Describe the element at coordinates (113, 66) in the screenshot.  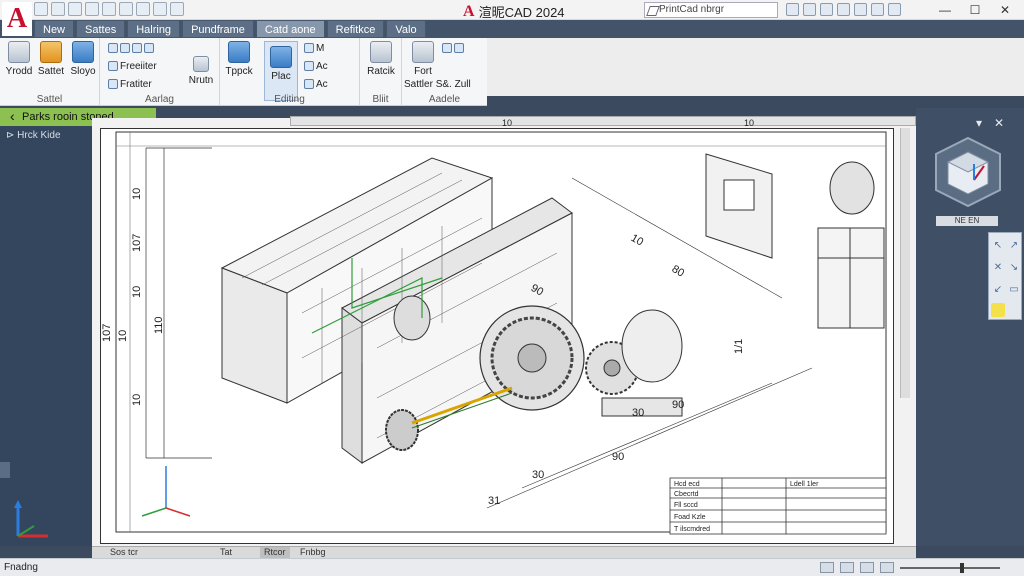
I see `array-icon` at that location.